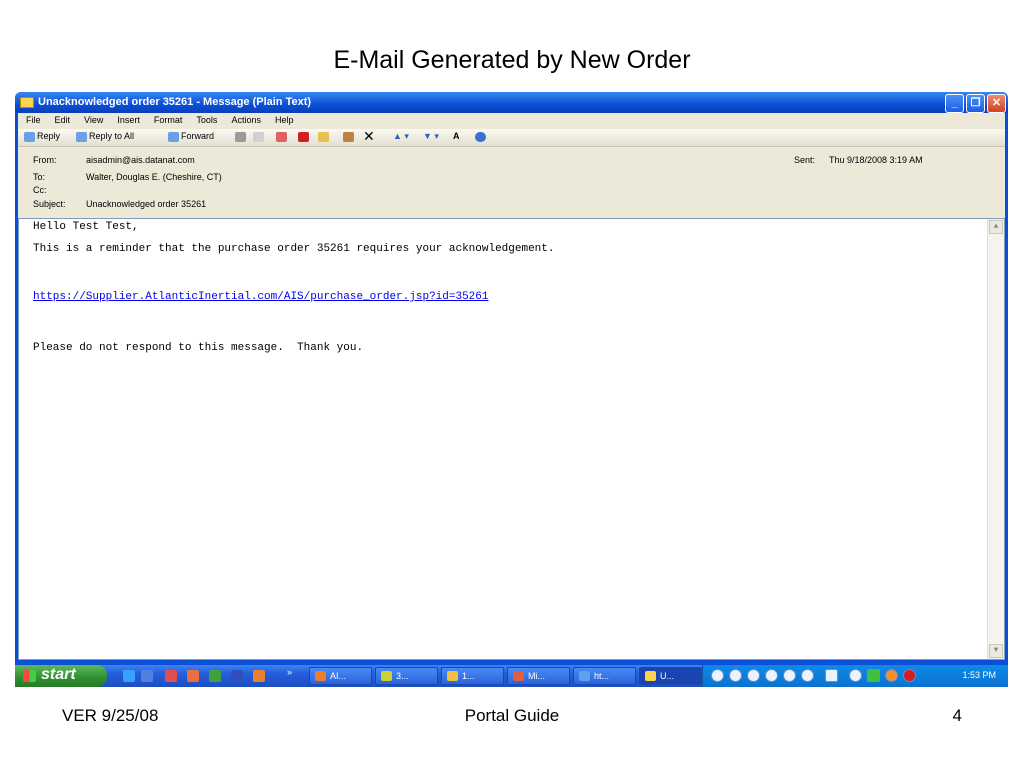  What do you see at coordinates (909, 675) in the screenshot?
I see `security-icon` at bounding box center [909, 675].